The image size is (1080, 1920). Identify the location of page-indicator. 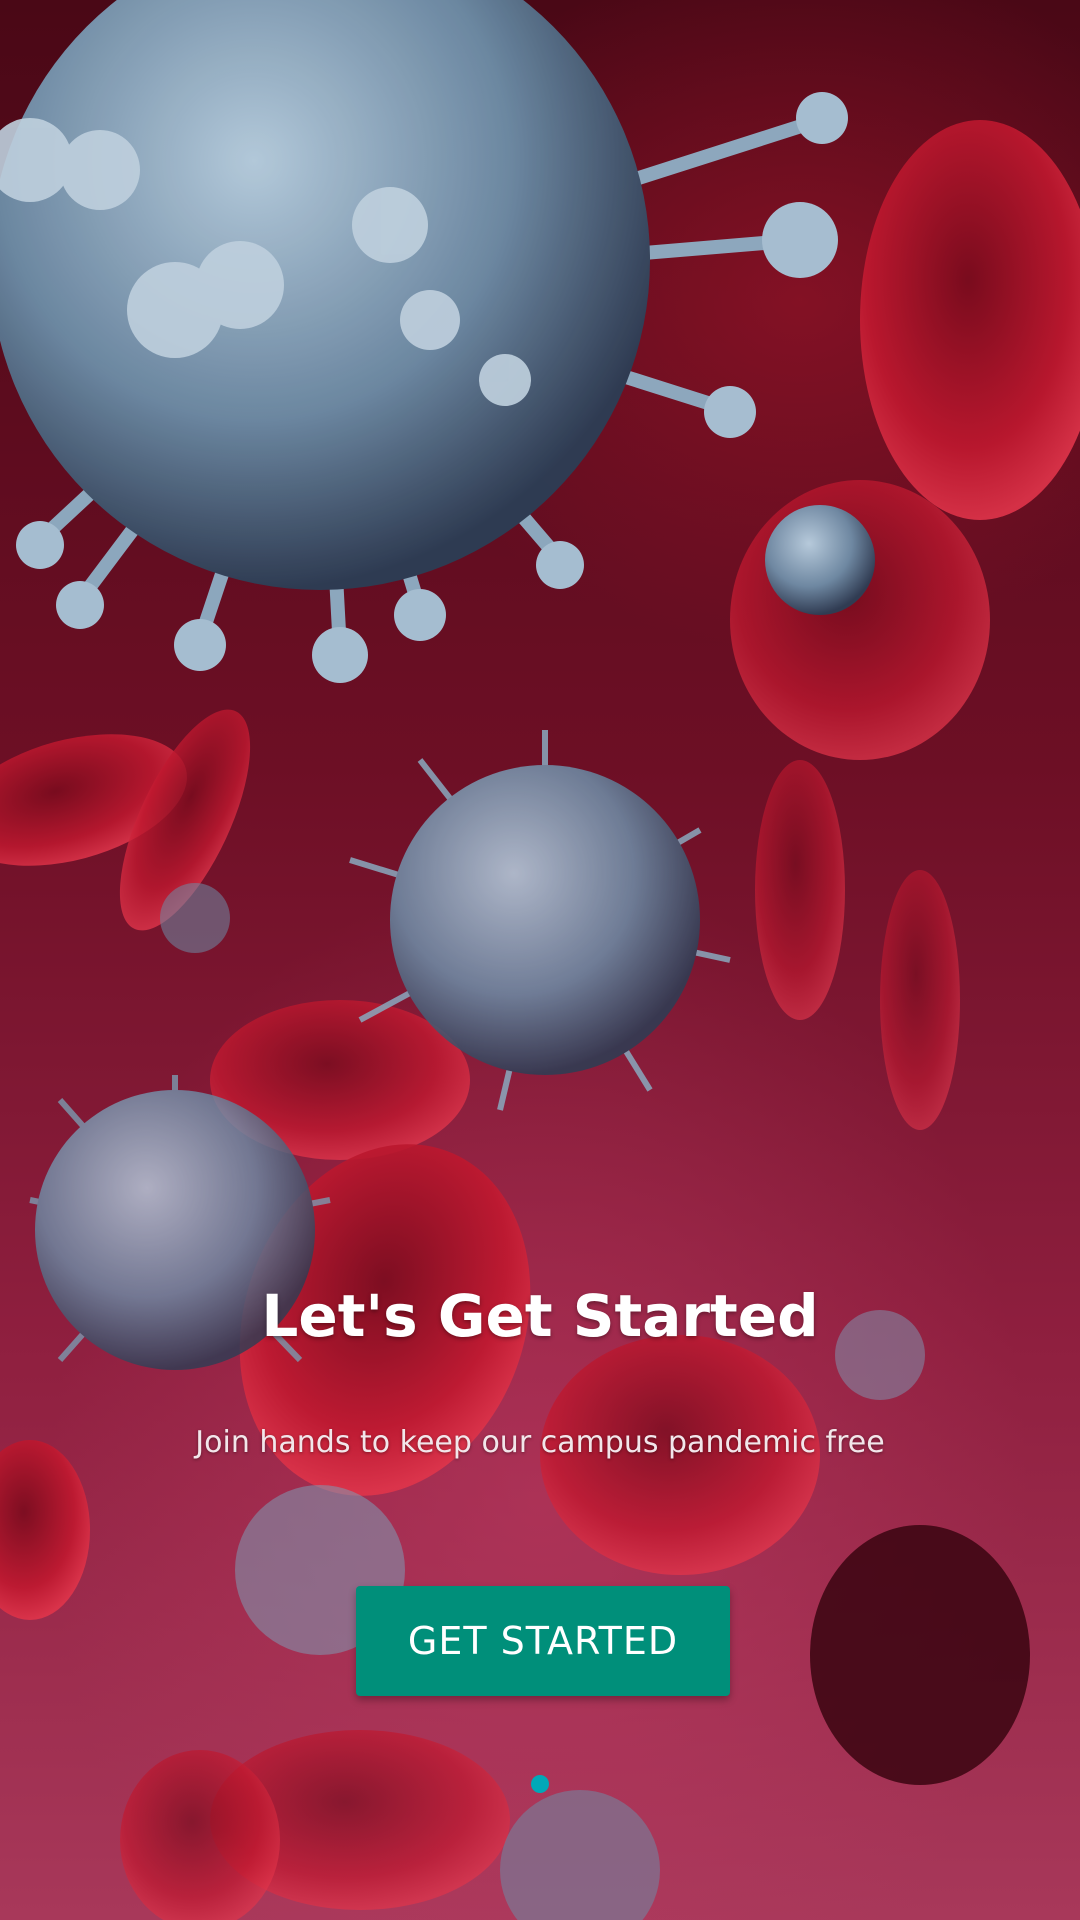
(540, 1786).